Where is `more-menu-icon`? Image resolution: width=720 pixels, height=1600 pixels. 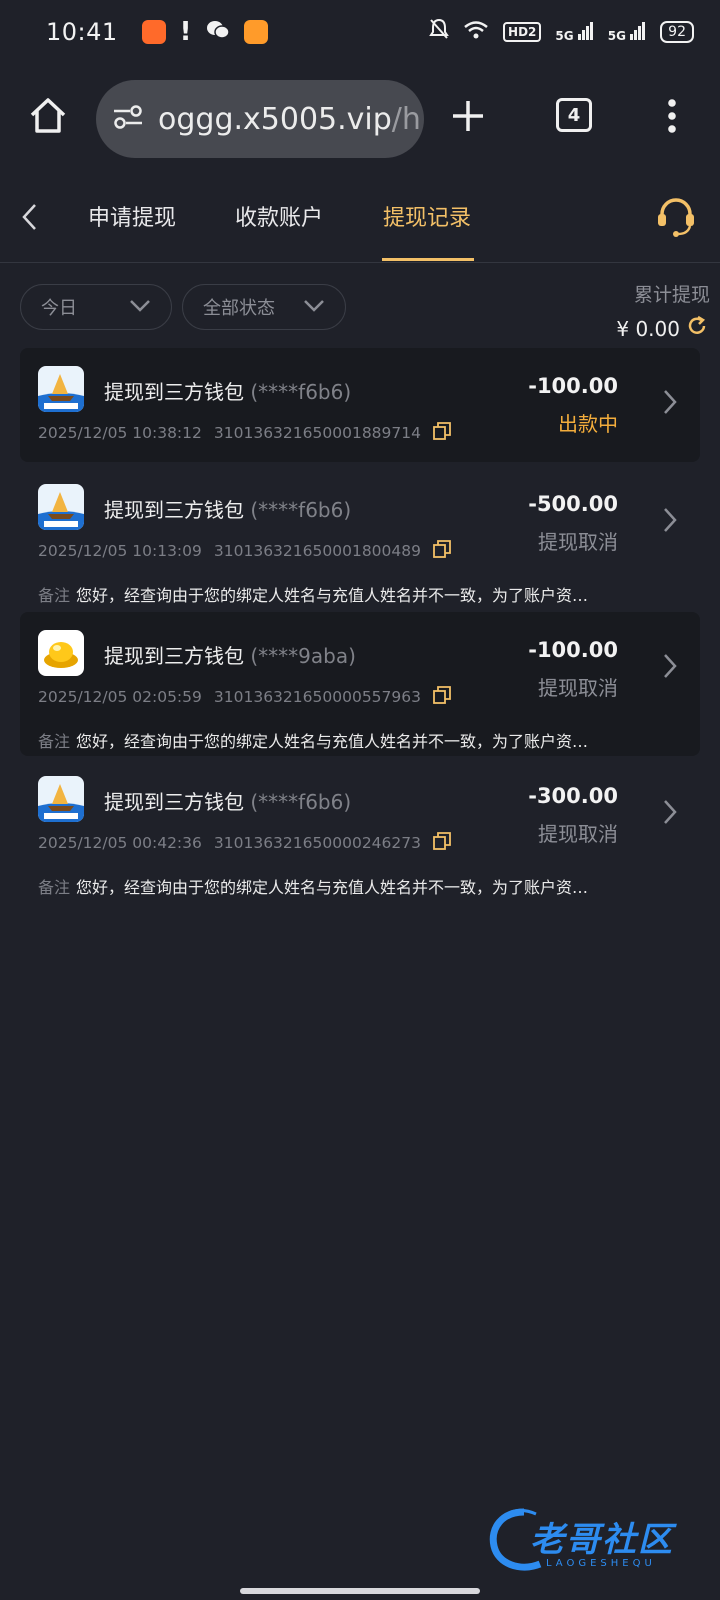
more-menu-icon is located at coordinates (672, 116).